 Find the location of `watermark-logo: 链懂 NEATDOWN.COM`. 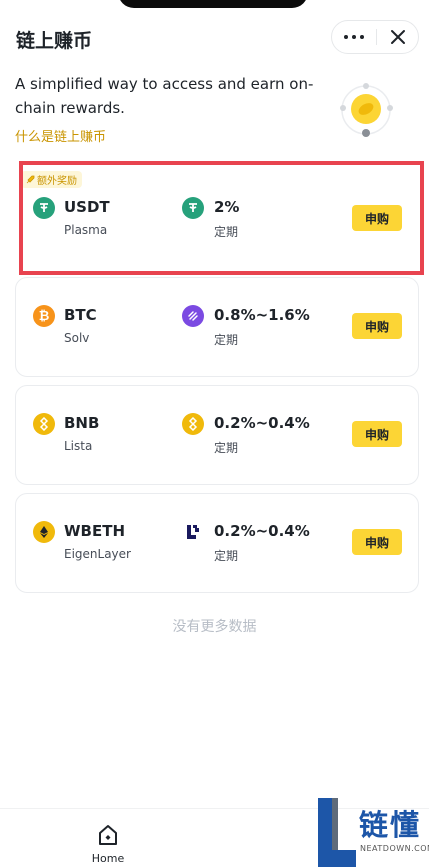

watermark-logo: 链懂 NEATDOWN.COM is located at coordinates (372, 832).